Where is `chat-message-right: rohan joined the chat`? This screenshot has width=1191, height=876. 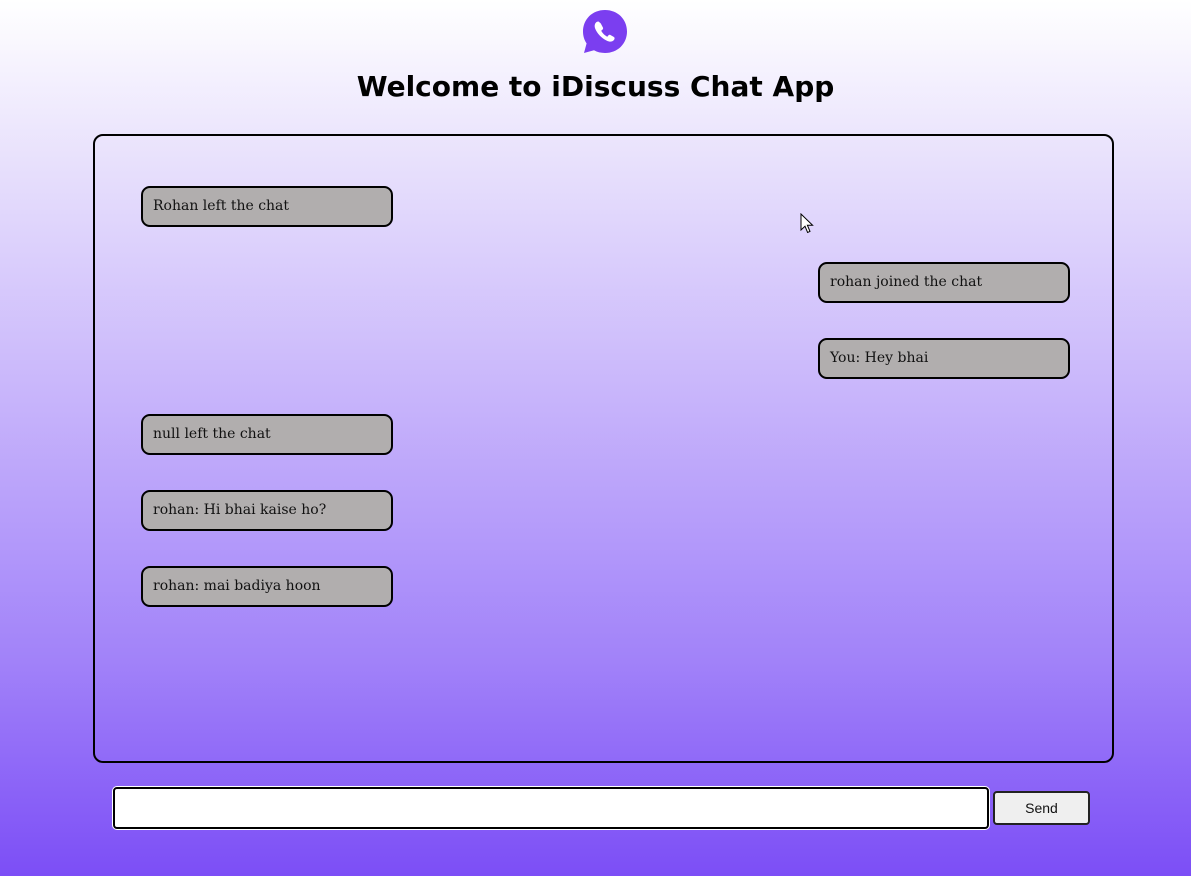
chat-message-right: rohan joined the chat is located at coordinates (944, 282).